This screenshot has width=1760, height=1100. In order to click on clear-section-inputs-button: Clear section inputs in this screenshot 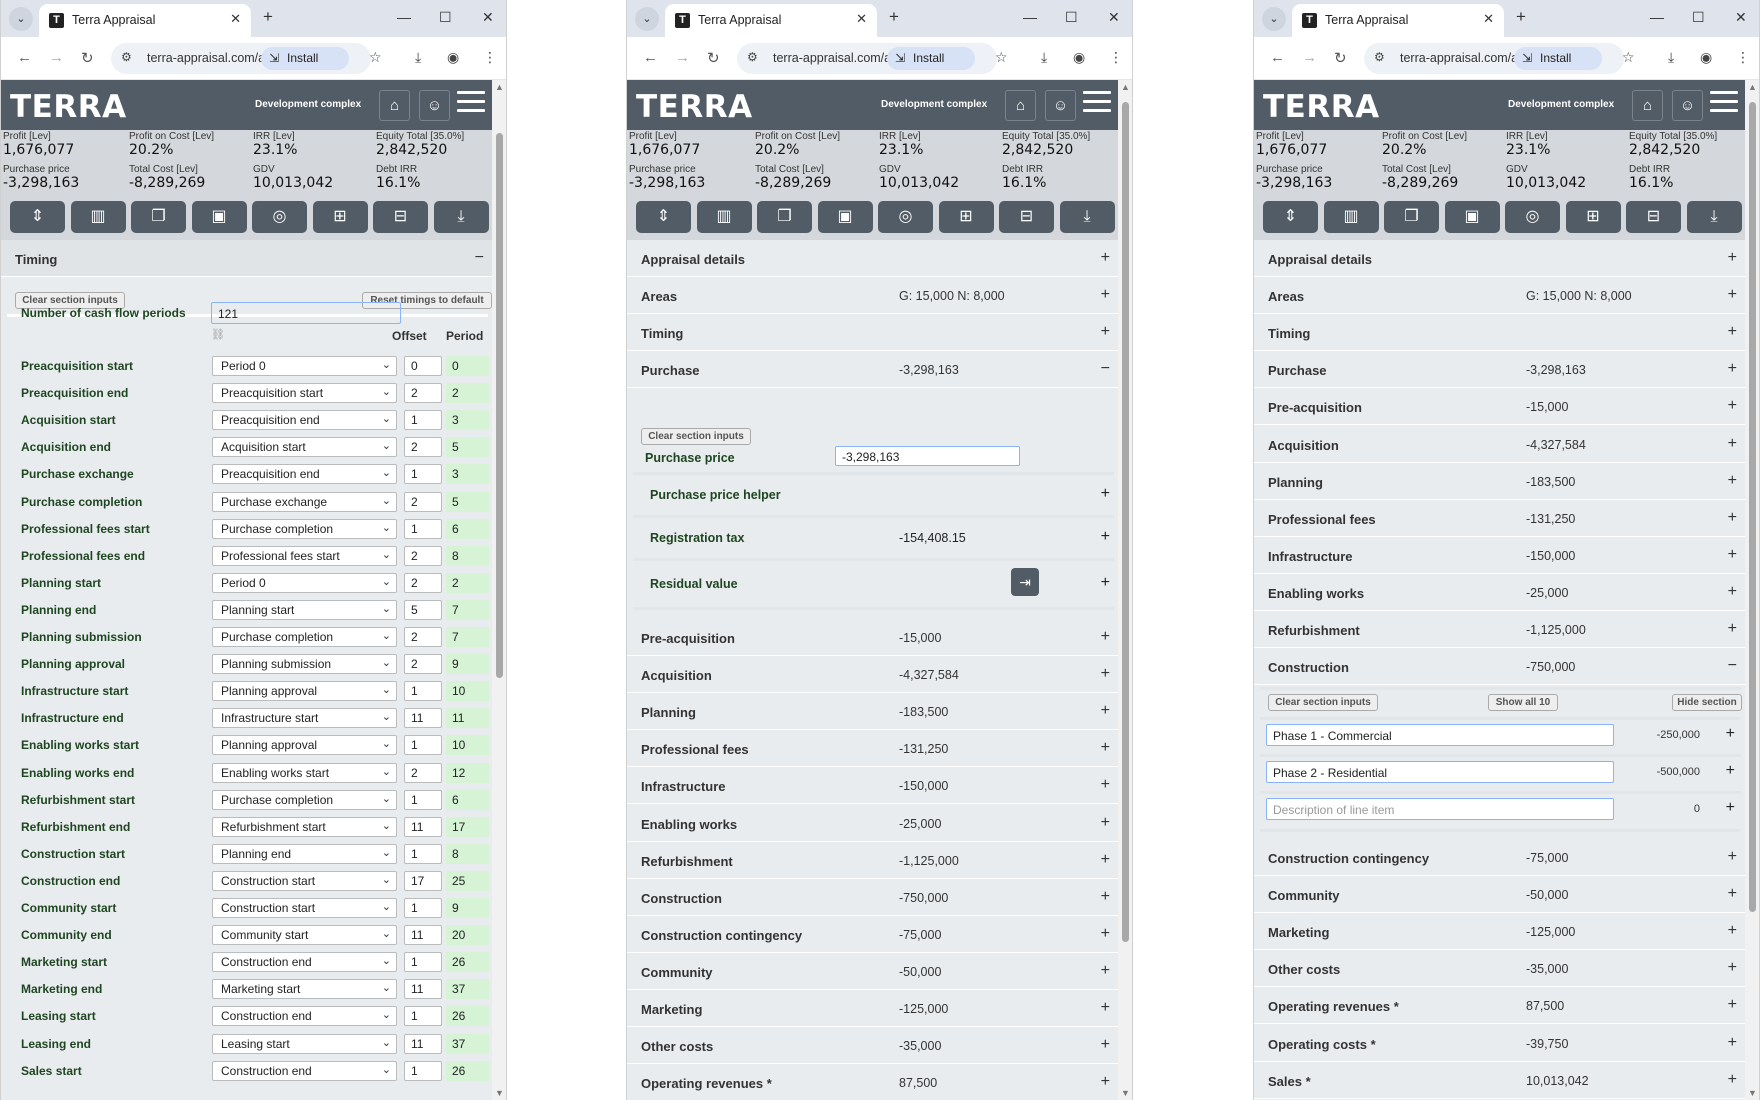, I will do `click(1323, 702)`.